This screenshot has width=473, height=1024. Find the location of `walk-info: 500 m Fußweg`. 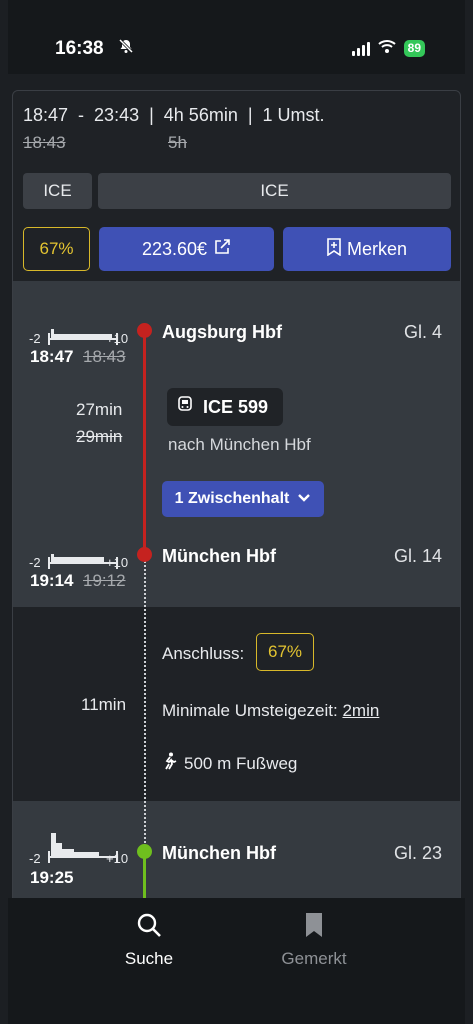

walk-info: 500 m Fußweg is located at coordinates (229, 763).